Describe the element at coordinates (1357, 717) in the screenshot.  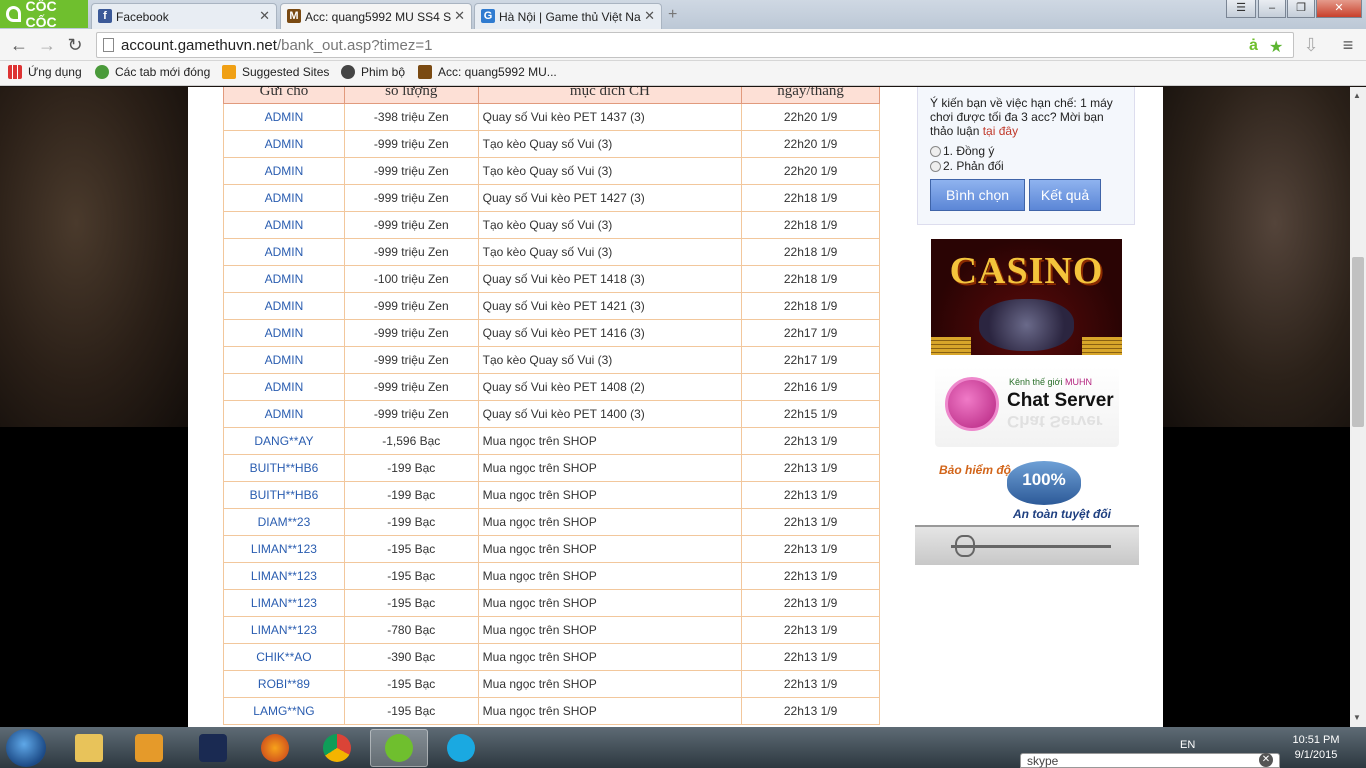
I see `scroll-down-icon: ▼` at that location.